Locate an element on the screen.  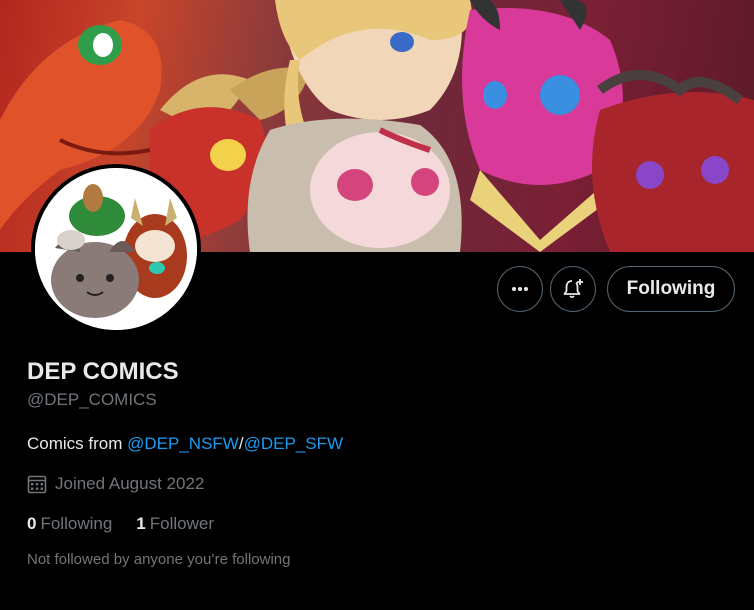
following-count: 0 is located at coordinates (32, 523).